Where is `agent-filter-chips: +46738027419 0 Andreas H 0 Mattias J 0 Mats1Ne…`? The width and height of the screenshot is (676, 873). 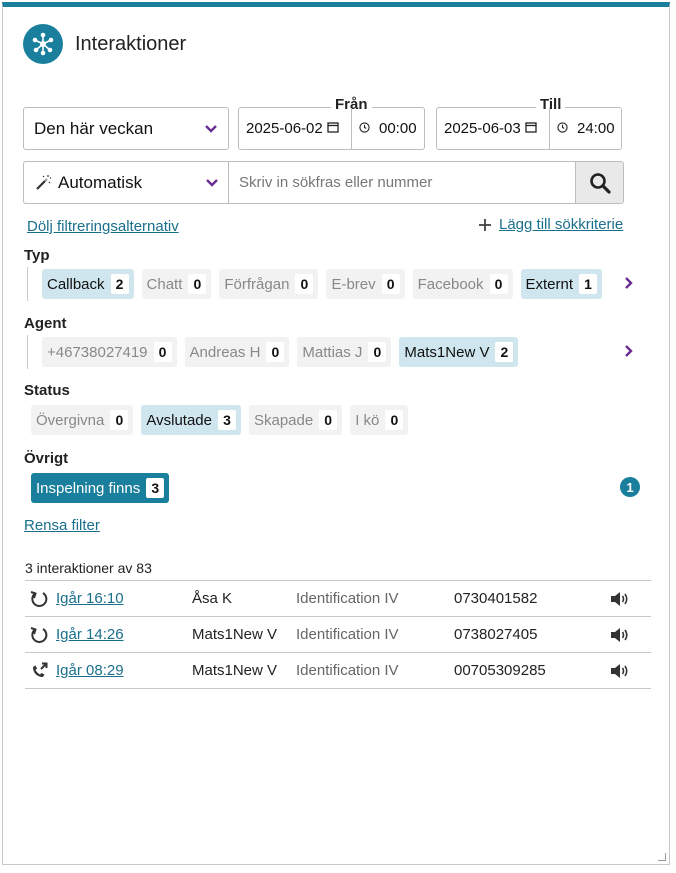
agent-filter-chips: +46738027419 0 Andreas H 0 Mattias J 0 Mats1Ne… is located at coordinates (276, 352).